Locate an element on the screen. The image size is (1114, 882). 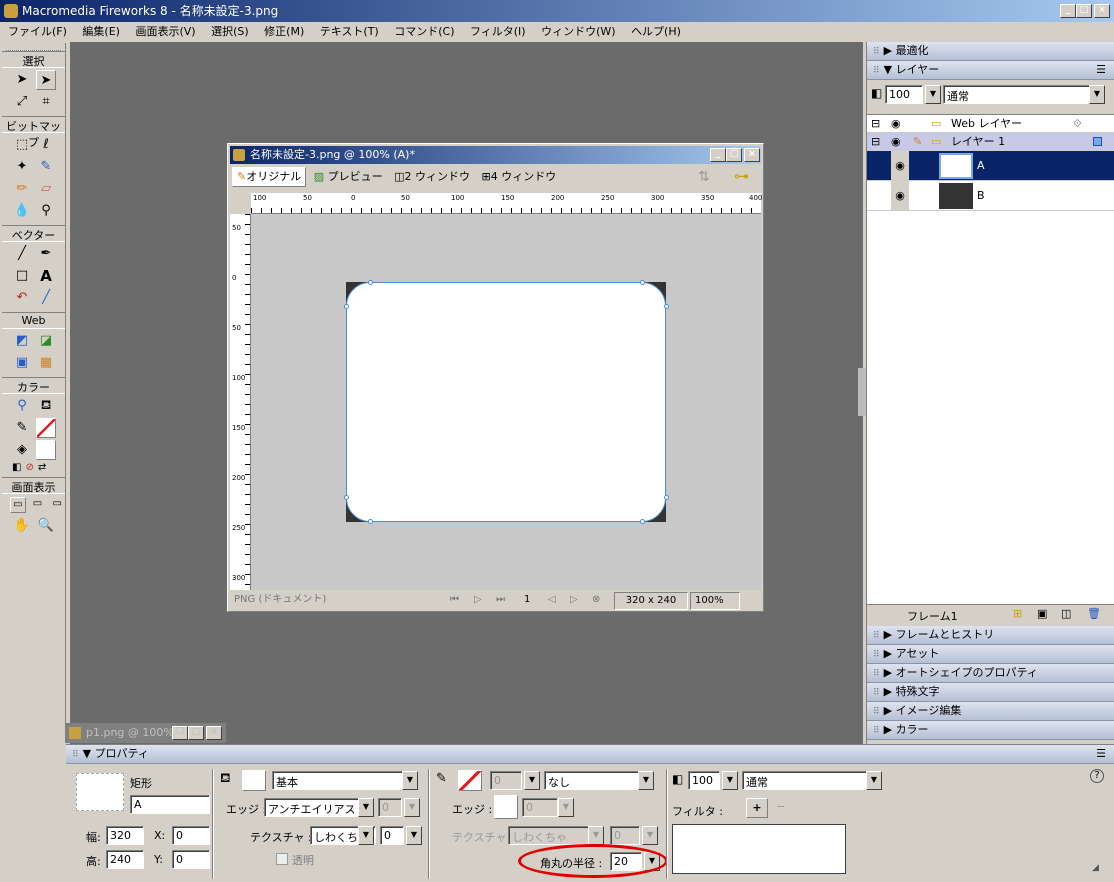
stroke-texture-input: 0 is located at coordinates (625, 835).